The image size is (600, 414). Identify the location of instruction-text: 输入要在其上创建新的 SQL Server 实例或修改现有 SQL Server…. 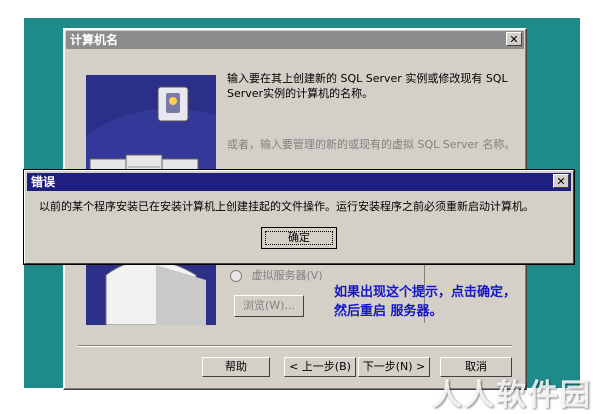
(367, 86).